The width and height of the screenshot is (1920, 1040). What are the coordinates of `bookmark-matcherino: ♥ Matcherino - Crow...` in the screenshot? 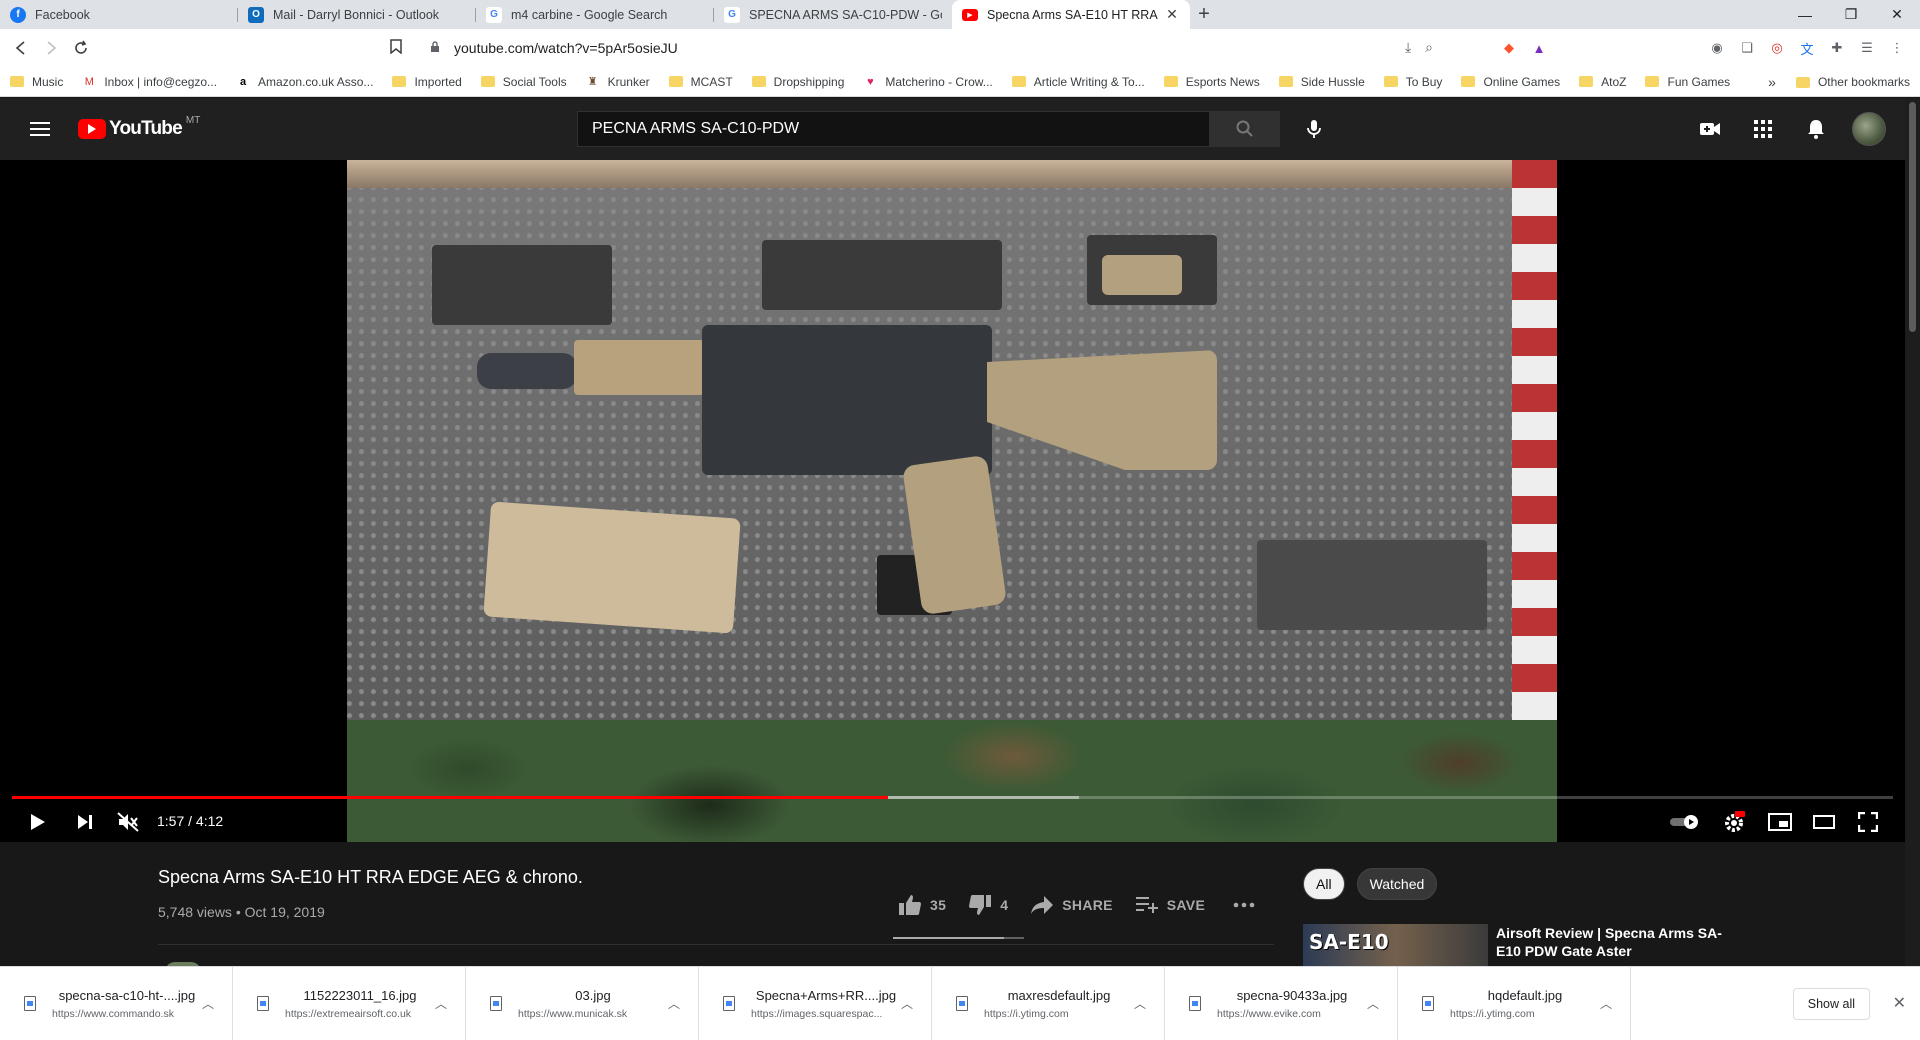 It's located at (928, 82).